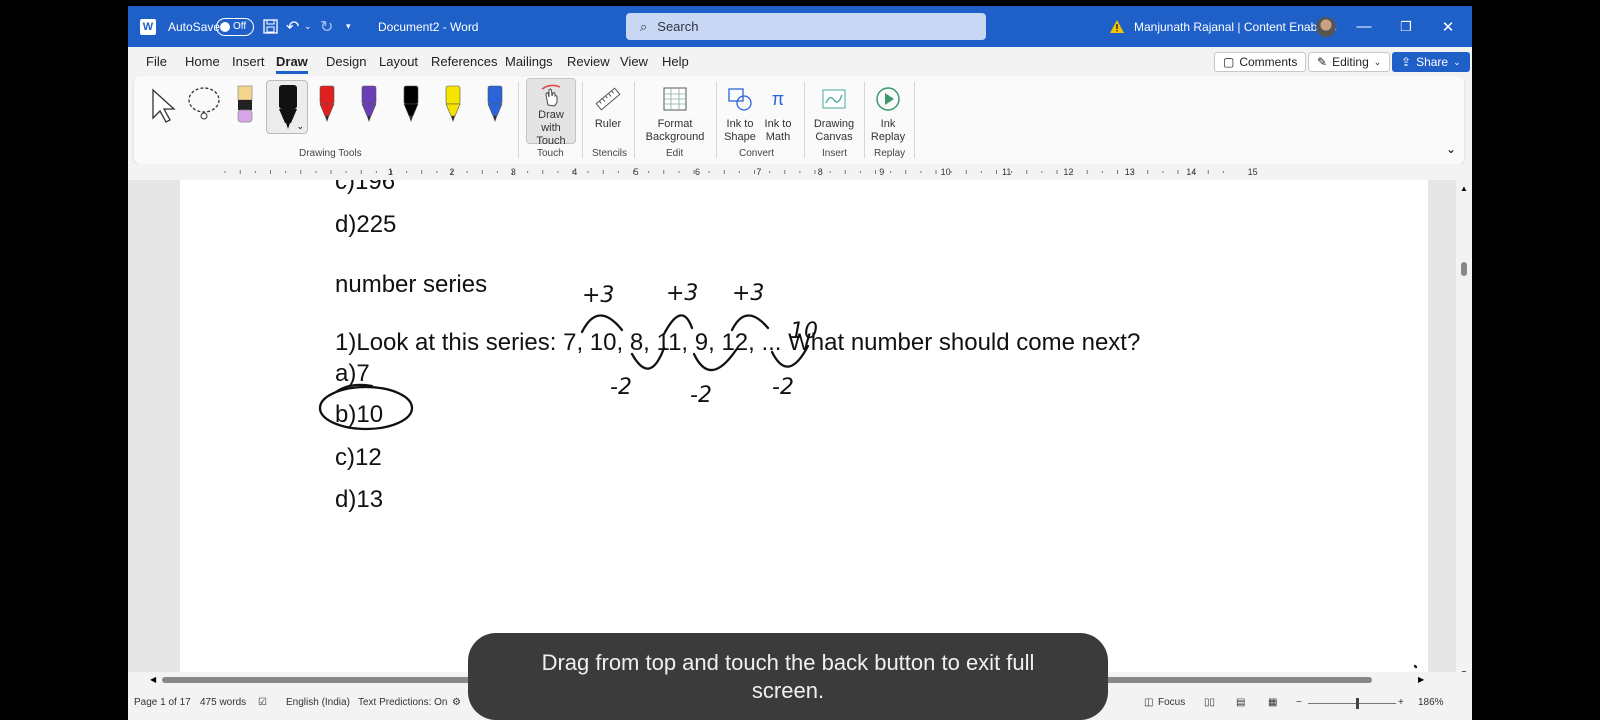  I want to click on zoom-out-icon: −, so click(1299, 702).